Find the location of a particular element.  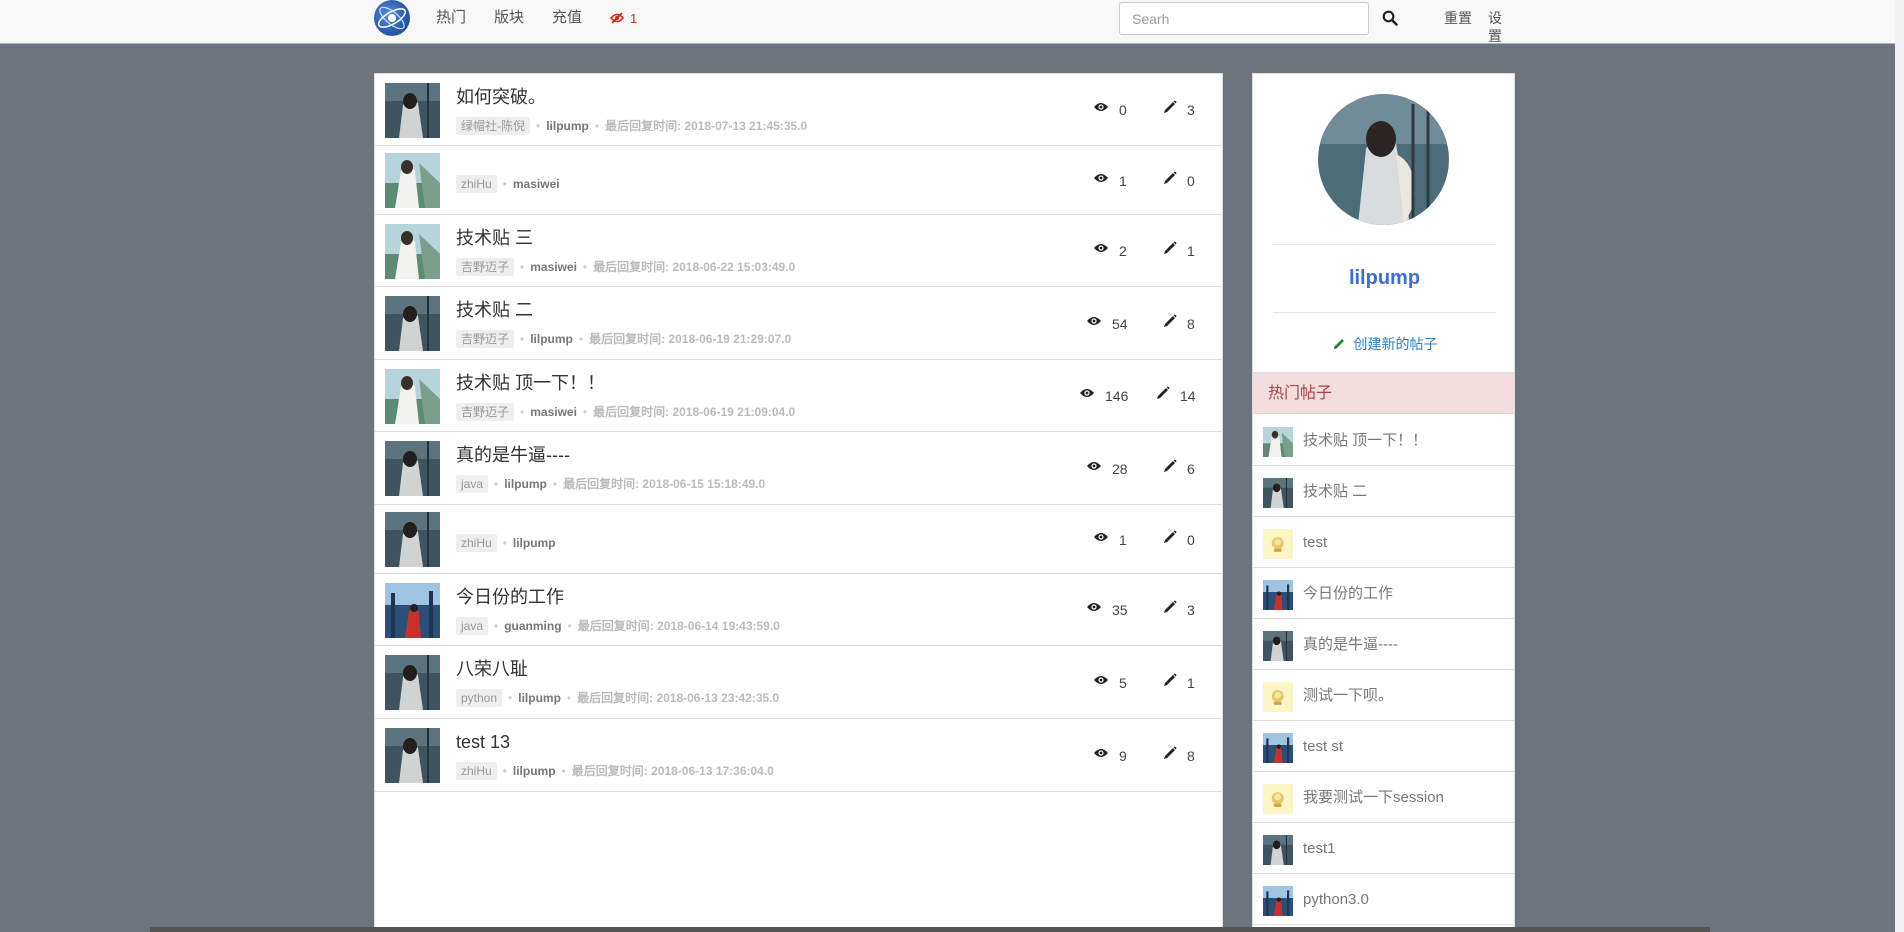

topic-title: 技术贴 三 is located at coordinates (494, 238).